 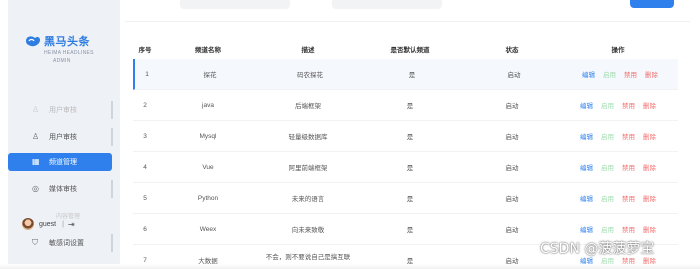 What do you see at coordinates (405, 74) in the screenshot?
I see `table-row: 1 探花 码农探花 是 启动 编辑 启用 禁用 删除` at bounding box center [405, 74].